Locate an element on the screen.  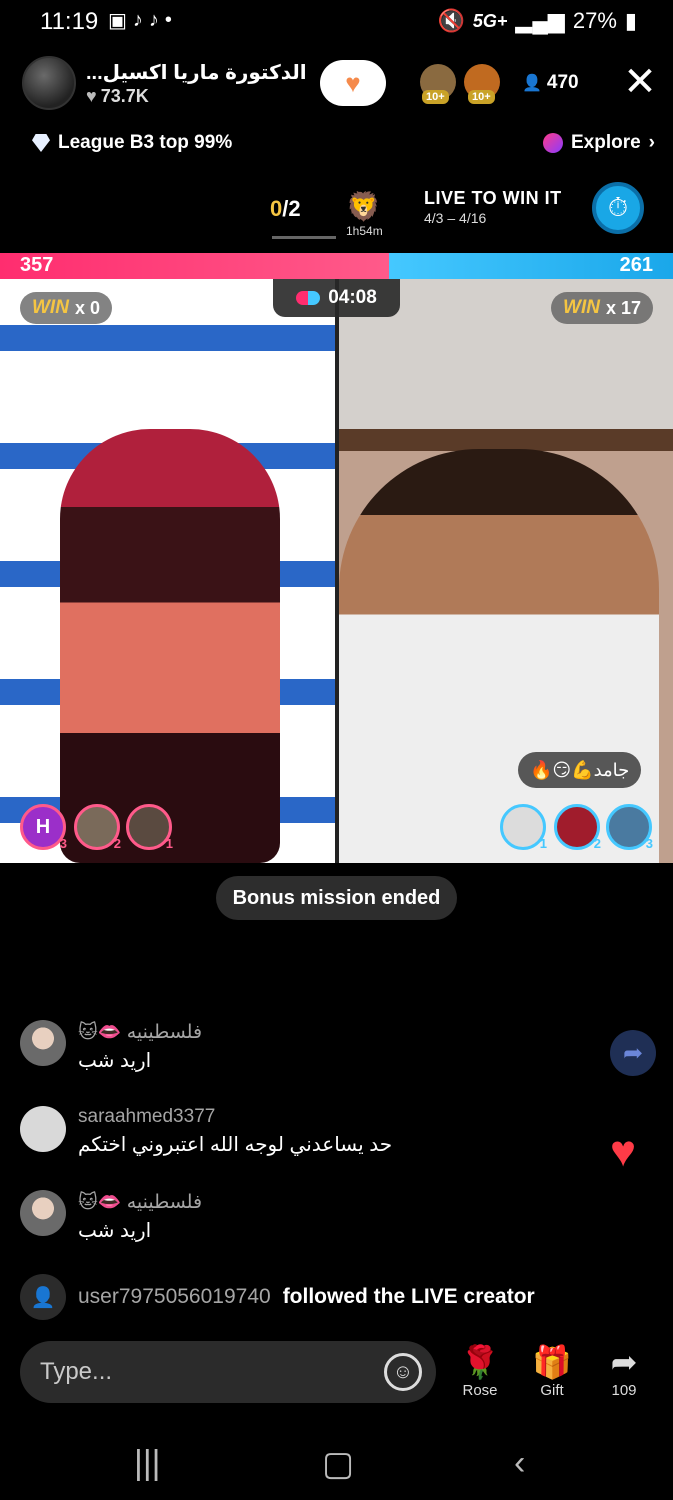
top-gifter-right-2: 2 is located at coordinates (577, 827).